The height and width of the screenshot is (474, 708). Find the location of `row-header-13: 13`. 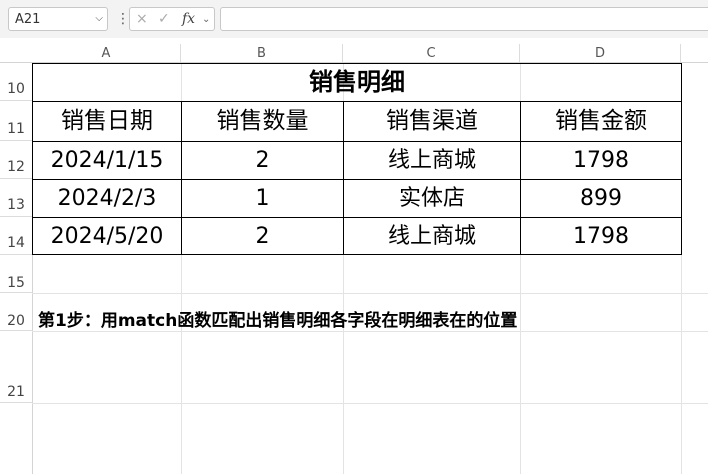

row-header-13: 13 is located at coordinates (16, 198).